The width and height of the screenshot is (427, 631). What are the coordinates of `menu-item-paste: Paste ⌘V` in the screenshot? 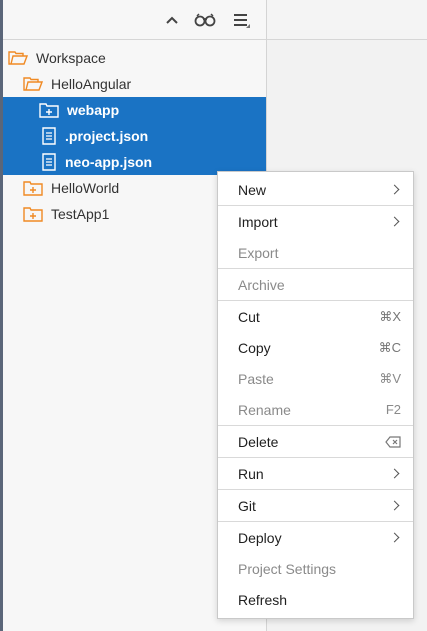 It's located at (315, 378).